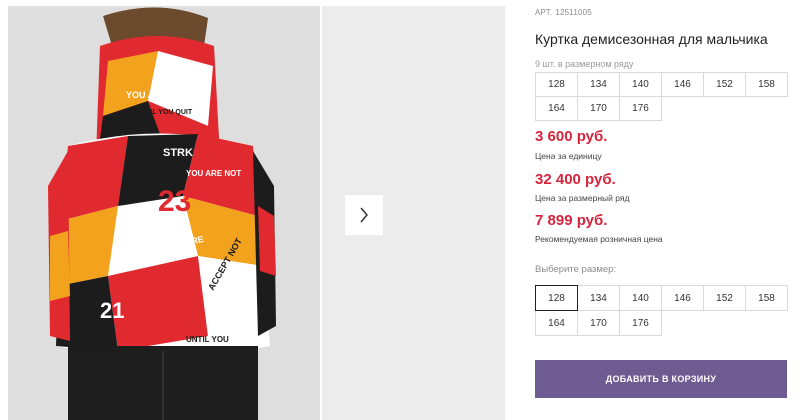 The height and width of the screenshot is (420, 800). What do you see at coordinates (576, 269) in the screenshot?
I see `choose-size-label: Выберите размер:` at bounding box center [576, 269].